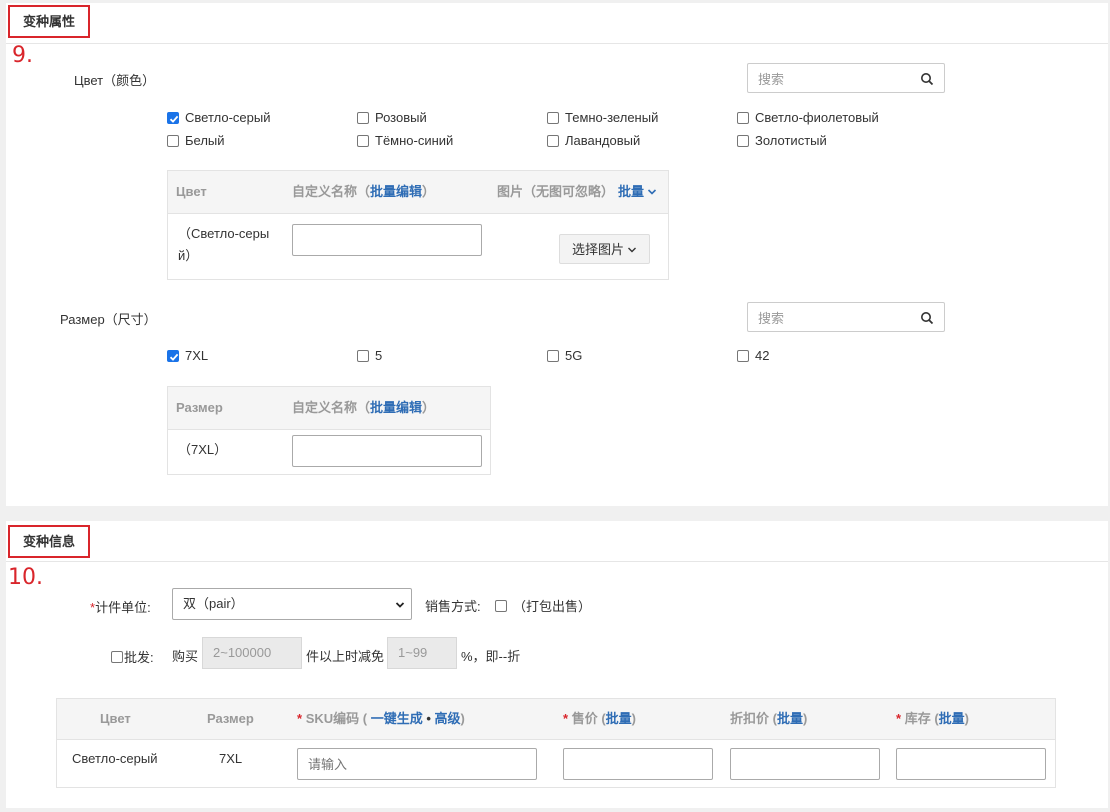 This screenshot has height=812, width=1110. Describe the element at coordinates (557, 541) in the screenshot. I see `panel-header: 变种信息` at that location.